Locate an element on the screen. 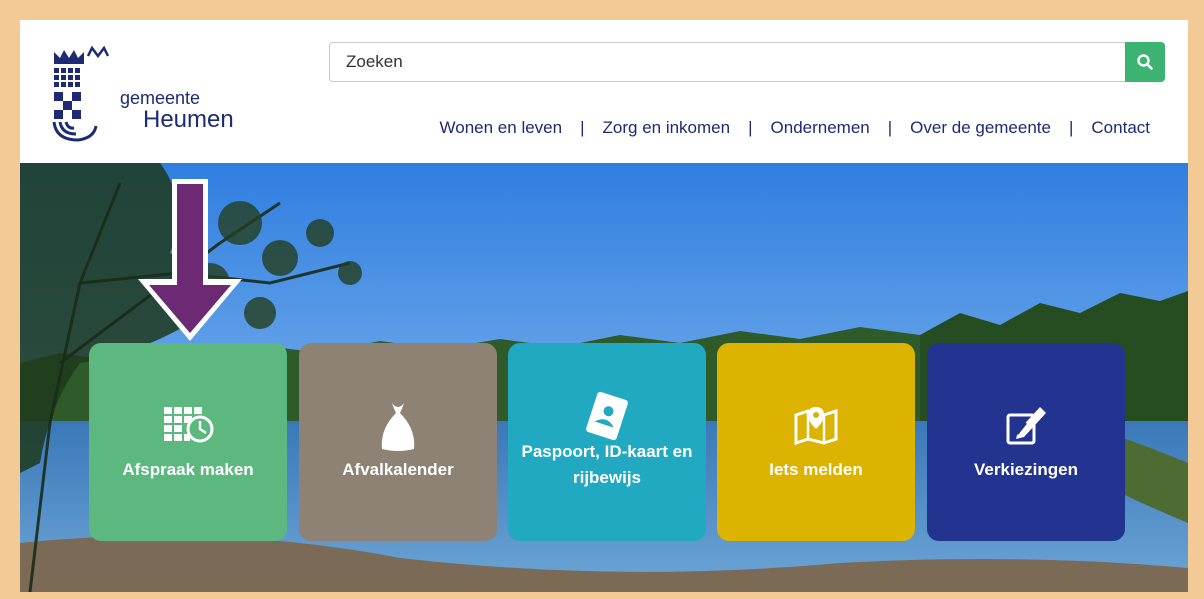 This screenshot has height=599, width=1204. nav-item-ondernemen: Ondernemen is located at coordinates (820, 128).